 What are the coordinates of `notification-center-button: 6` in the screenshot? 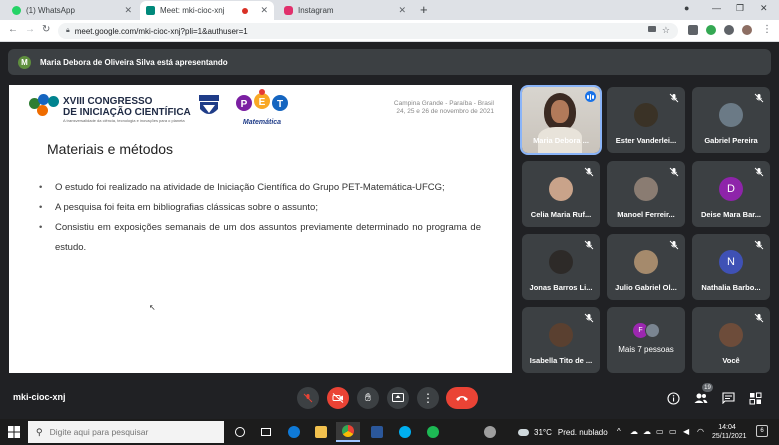 It's located at (762, 431).